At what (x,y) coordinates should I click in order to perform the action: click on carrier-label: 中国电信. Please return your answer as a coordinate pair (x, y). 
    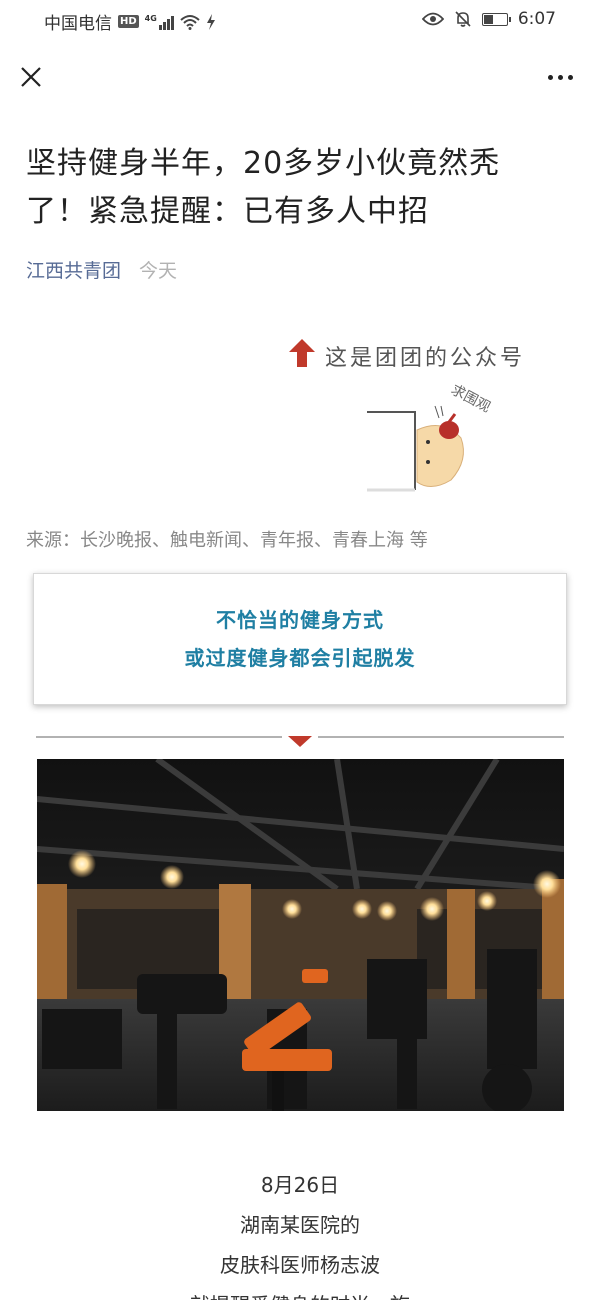
    Looking at the image, I should click on (78, 24).